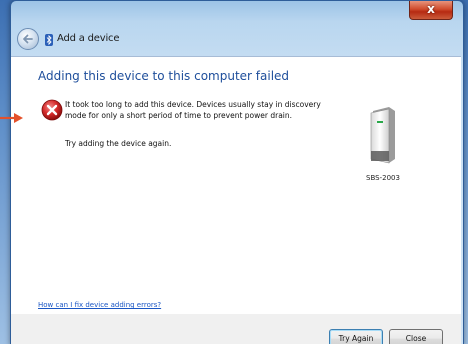 The height and width of the screenshot is (344, 468). What do you see at coordinates (11, 118) in the screenshot?
I see `red-arrow-icon` at bounding box center [11, 118].